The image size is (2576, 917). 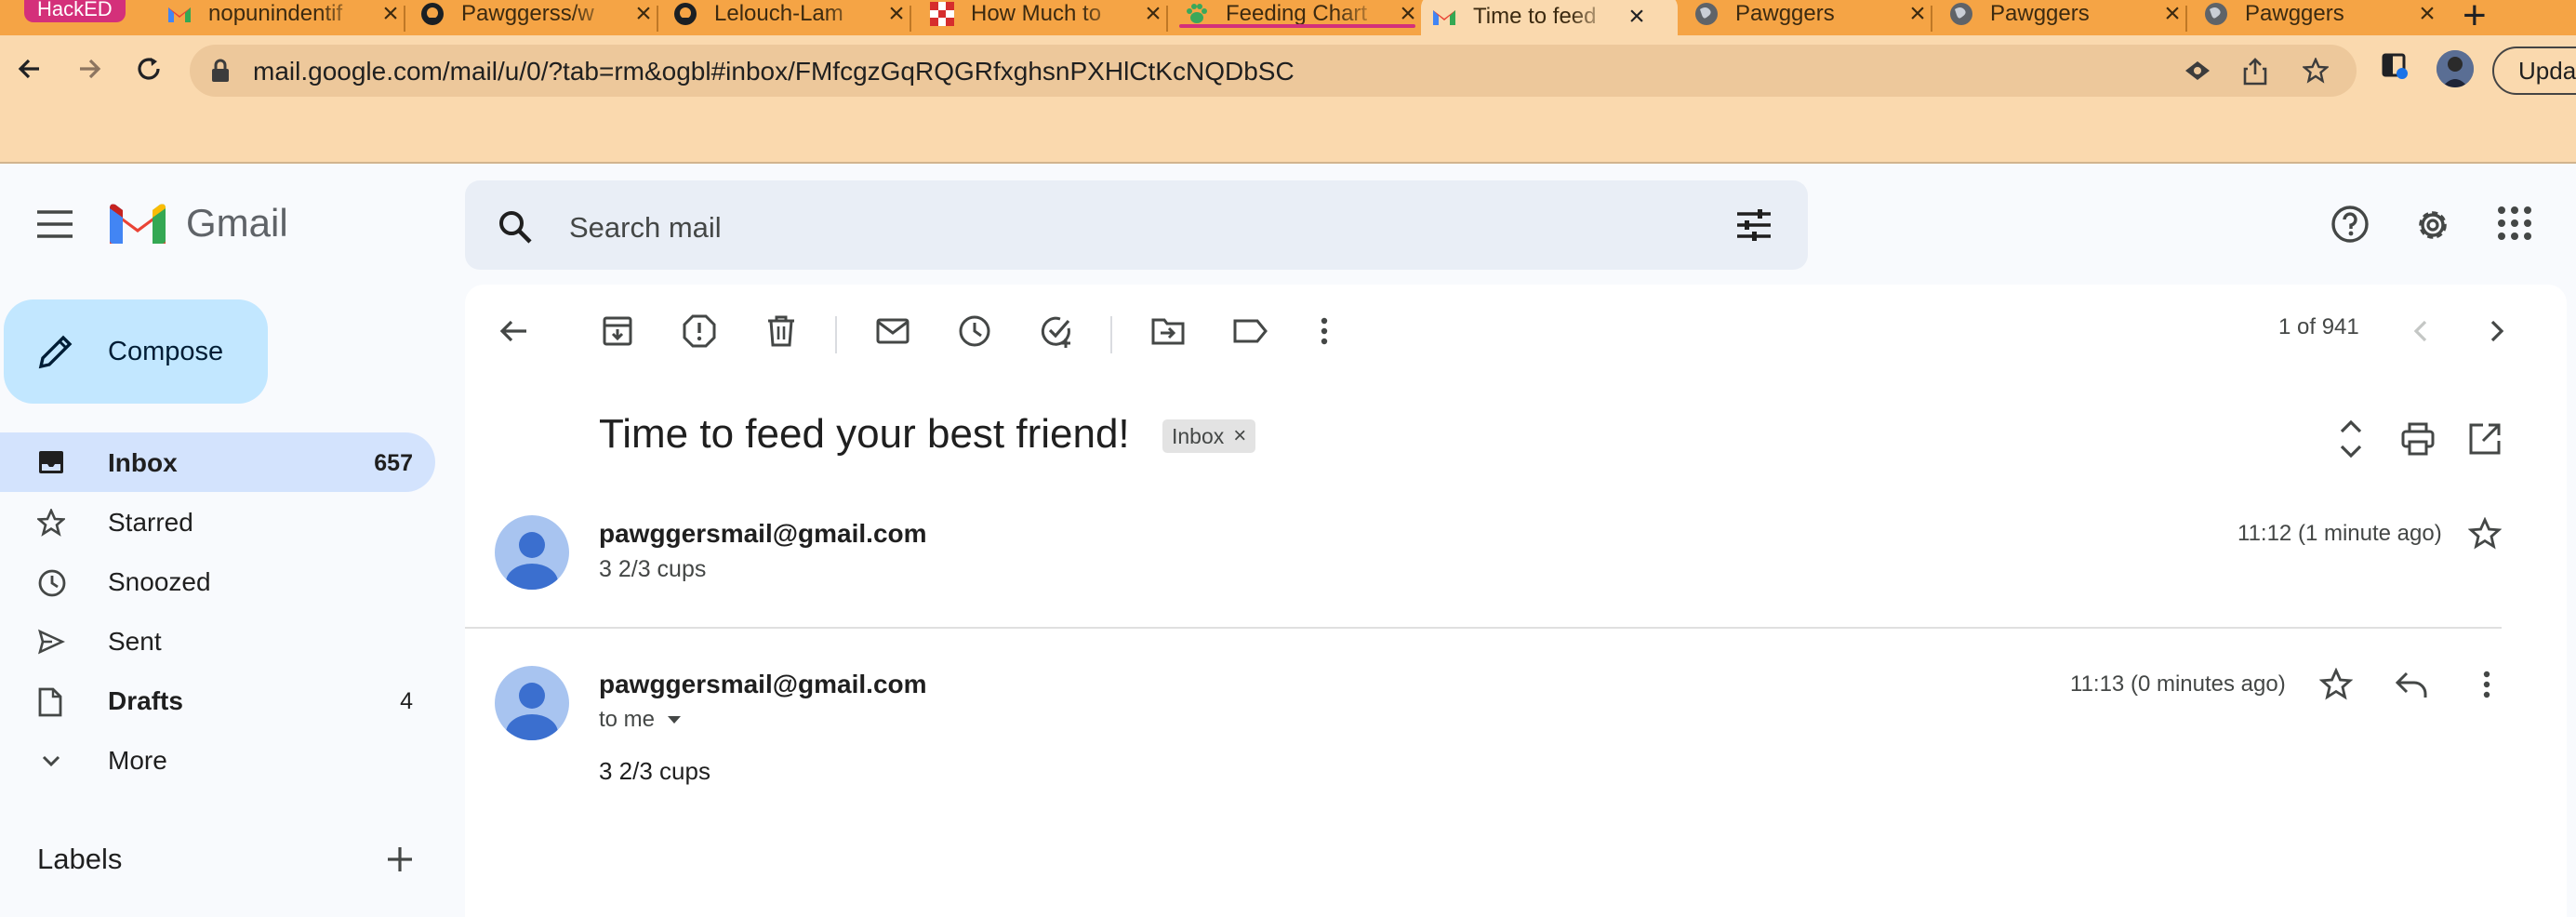 What do you see at coordinates (2395, 68) in the screenshot?
I see `extension-icon` at bounding box center [2395, 68].